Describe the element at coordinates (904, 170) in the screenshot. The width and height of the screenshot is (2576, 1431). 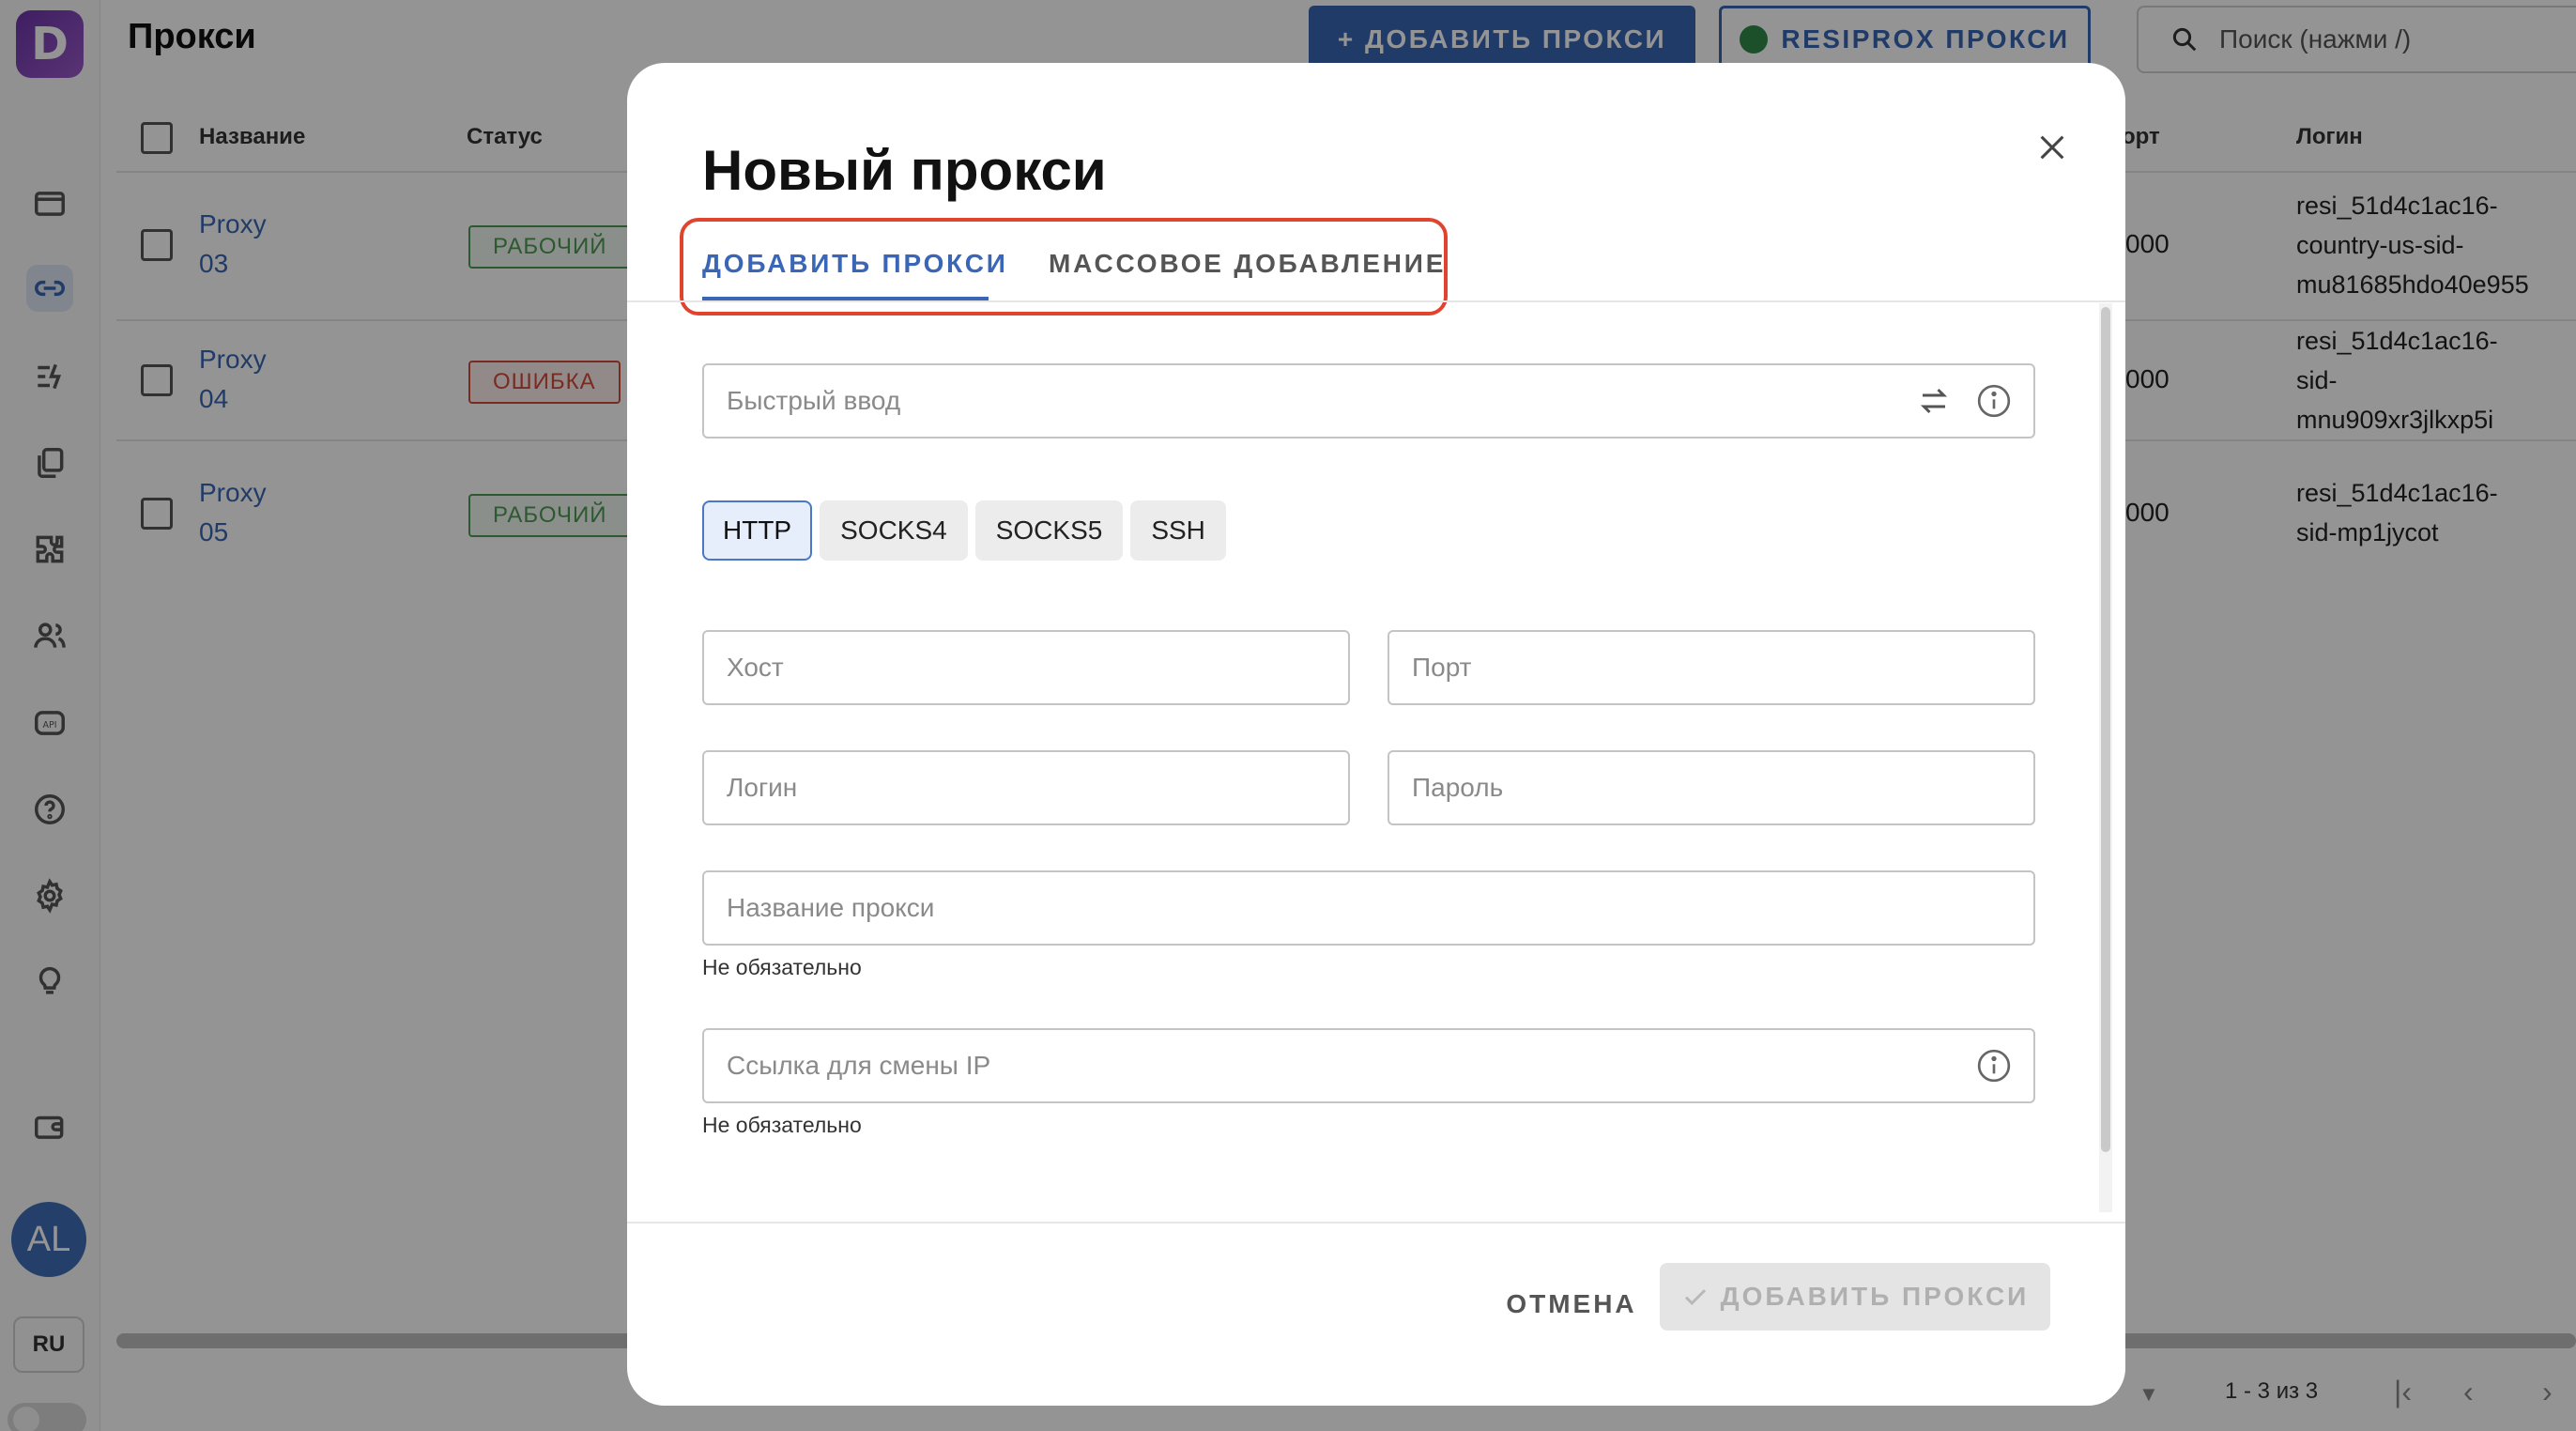
I see `dialog-title: Новый прокси` at that location.